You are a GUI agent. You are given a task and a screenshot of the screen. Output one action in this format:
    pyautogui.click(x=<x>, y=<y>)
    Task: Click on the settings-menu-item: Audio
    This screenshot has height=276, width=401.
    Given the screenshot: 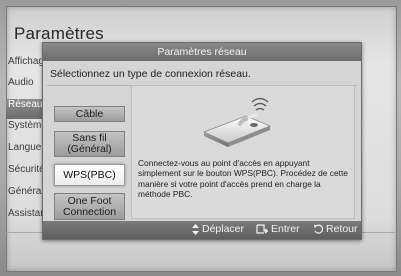 What is the action you would take?
    pyautogui.click(x=26, y=82)
    